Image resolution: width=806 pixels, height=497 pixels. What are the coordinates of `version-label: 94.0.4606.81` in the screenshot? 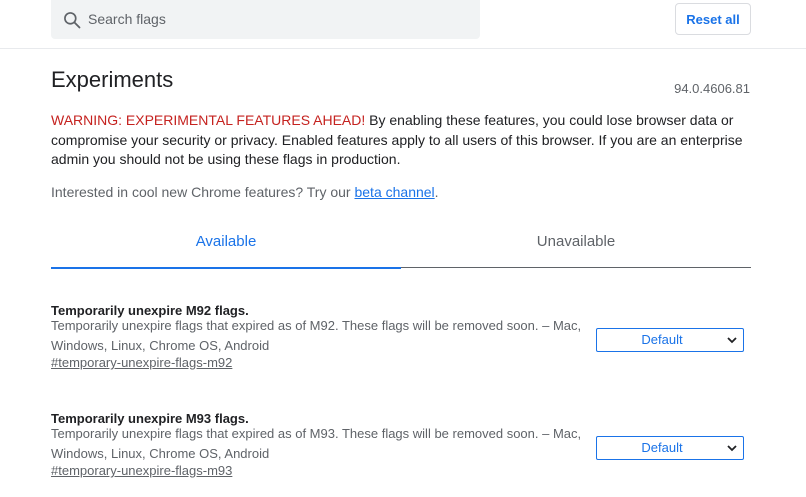 It's located at (712, 88).